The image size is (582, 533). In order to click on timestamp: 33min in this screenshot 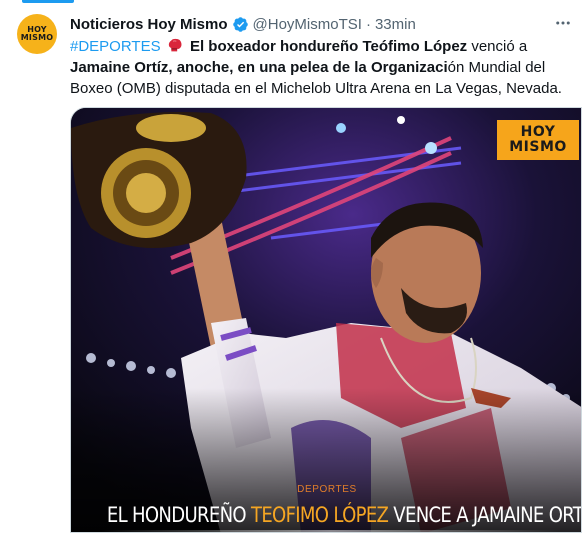, I will do `click(395, 24)`.